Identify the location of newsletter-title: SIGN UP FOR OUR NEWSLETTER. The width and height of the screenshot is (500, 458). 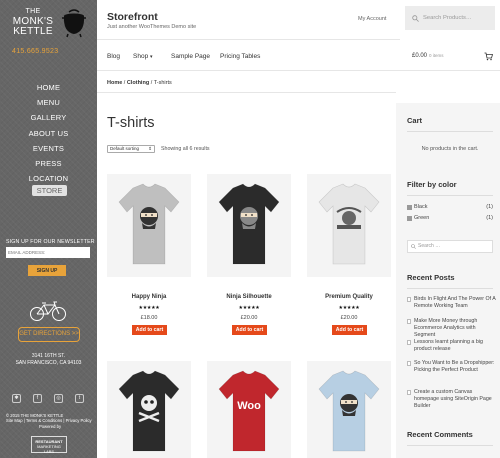
(50, 242).